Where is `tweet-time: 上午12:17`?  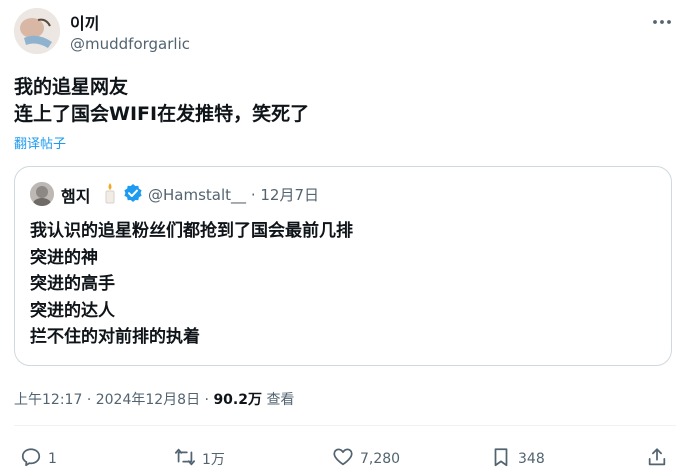 tweet-time: 上午12:17 is located at coordinates (48, 400).